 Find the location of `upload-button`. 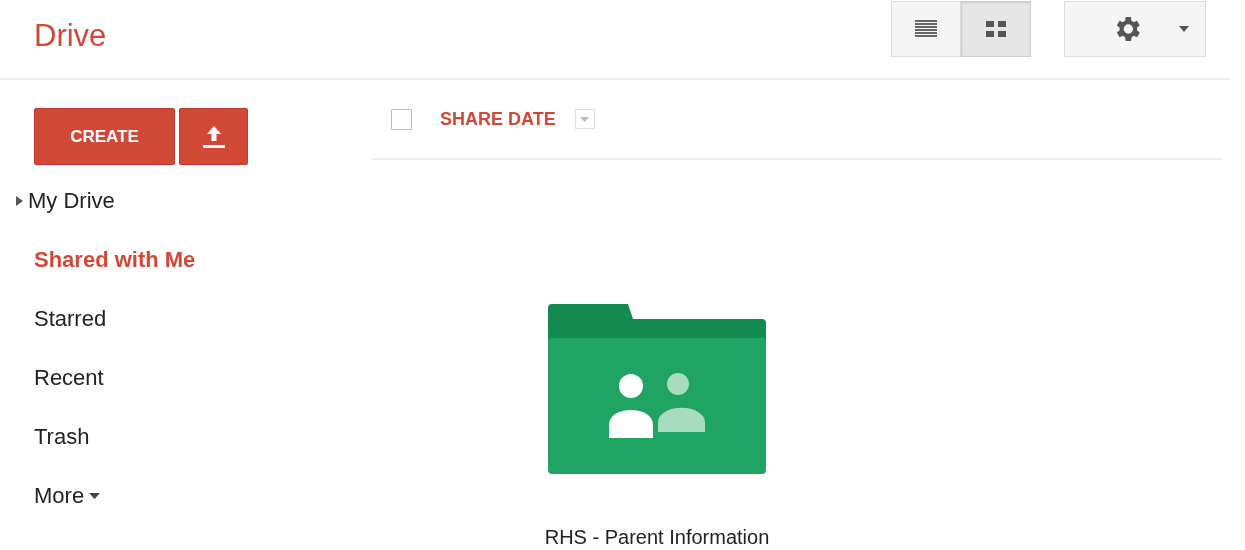

upload-button is located at coordinates (213, 136).